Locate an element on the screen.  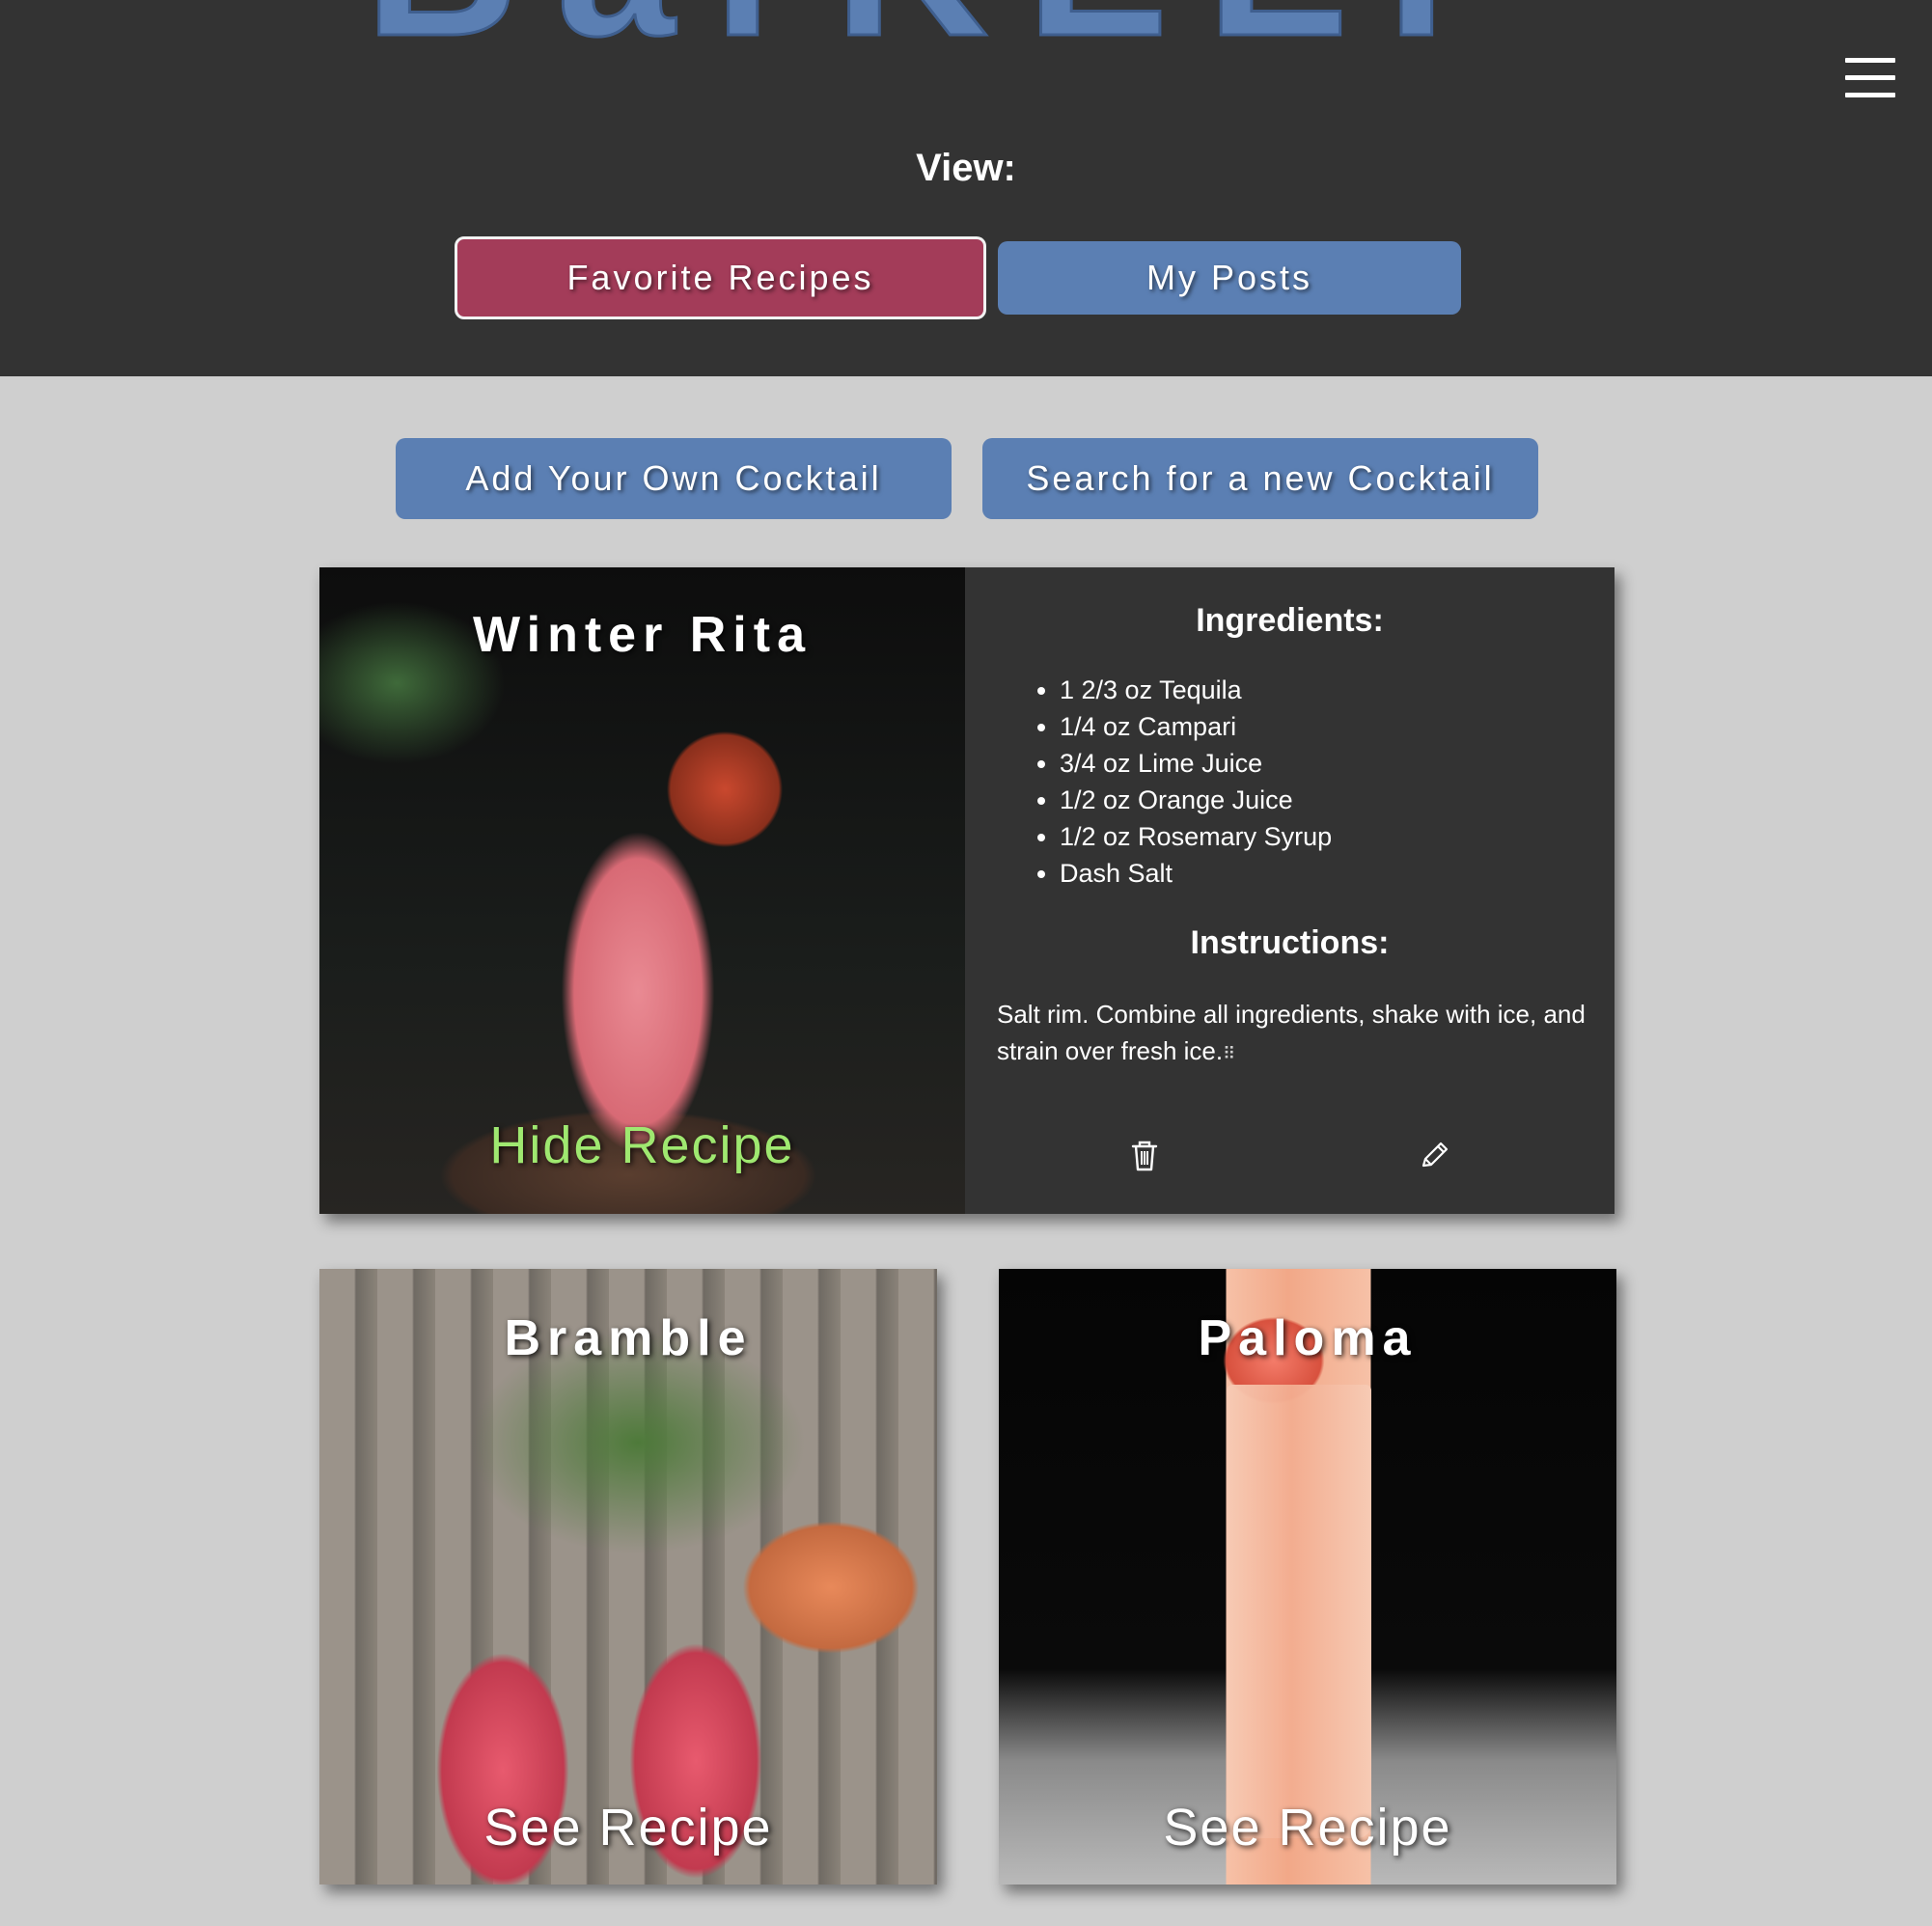
list-item: Dash Salt is located at coordinates (1196, 873).